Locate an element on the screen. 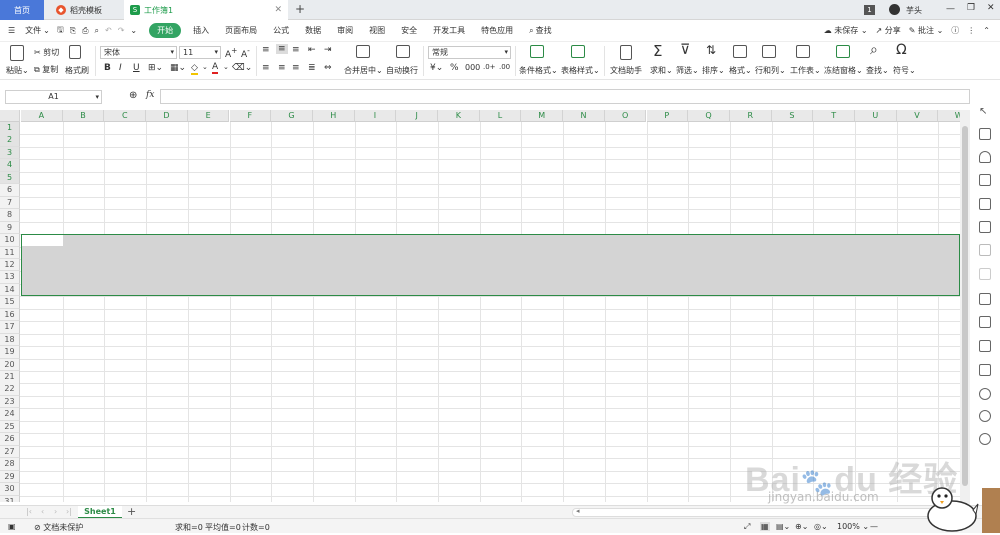  row-header: 20 is located at coordinates (10, 365).